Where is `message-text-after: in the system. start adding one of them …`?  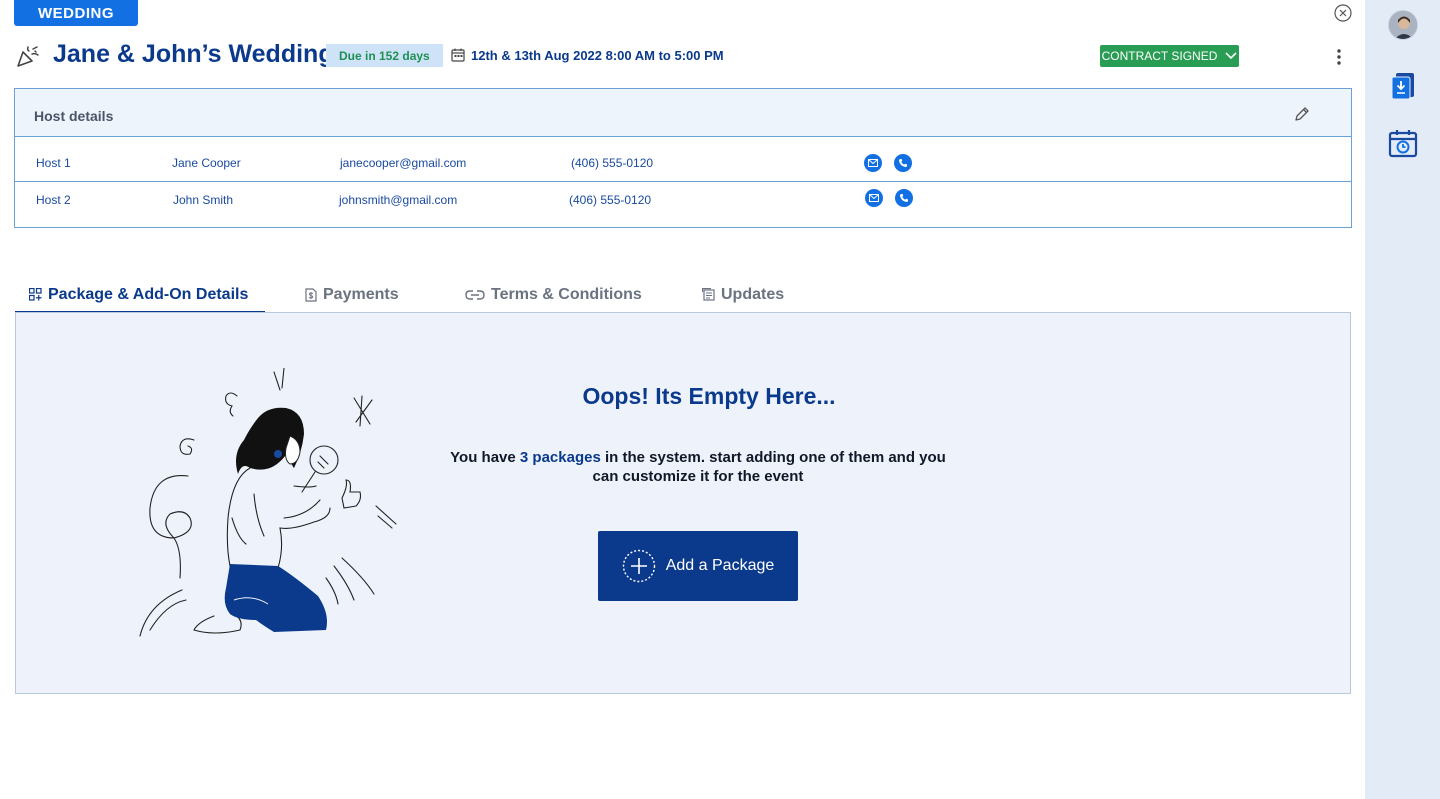
message-text-after: in the system. start adding one of them … is located at coordinates (769, 467).